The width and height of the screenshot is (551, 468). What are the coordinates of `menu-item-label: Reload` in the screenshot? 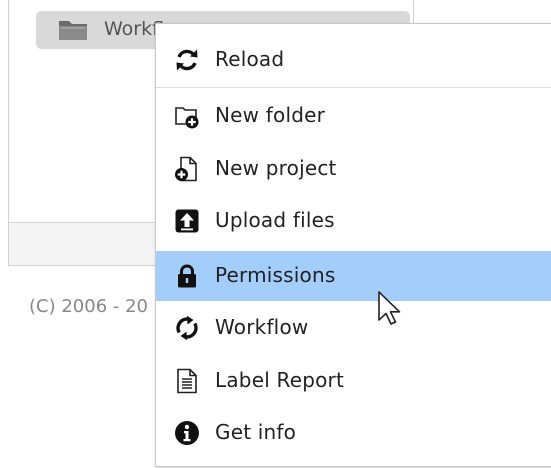 It's located at (250, 59).